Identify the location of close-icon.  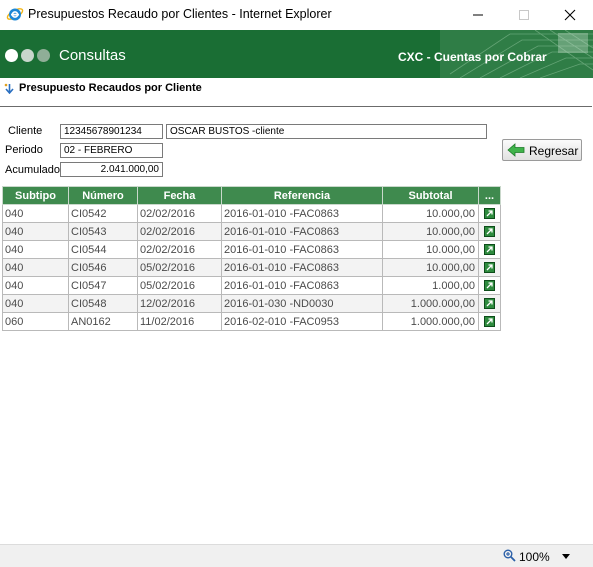
(570, 15).